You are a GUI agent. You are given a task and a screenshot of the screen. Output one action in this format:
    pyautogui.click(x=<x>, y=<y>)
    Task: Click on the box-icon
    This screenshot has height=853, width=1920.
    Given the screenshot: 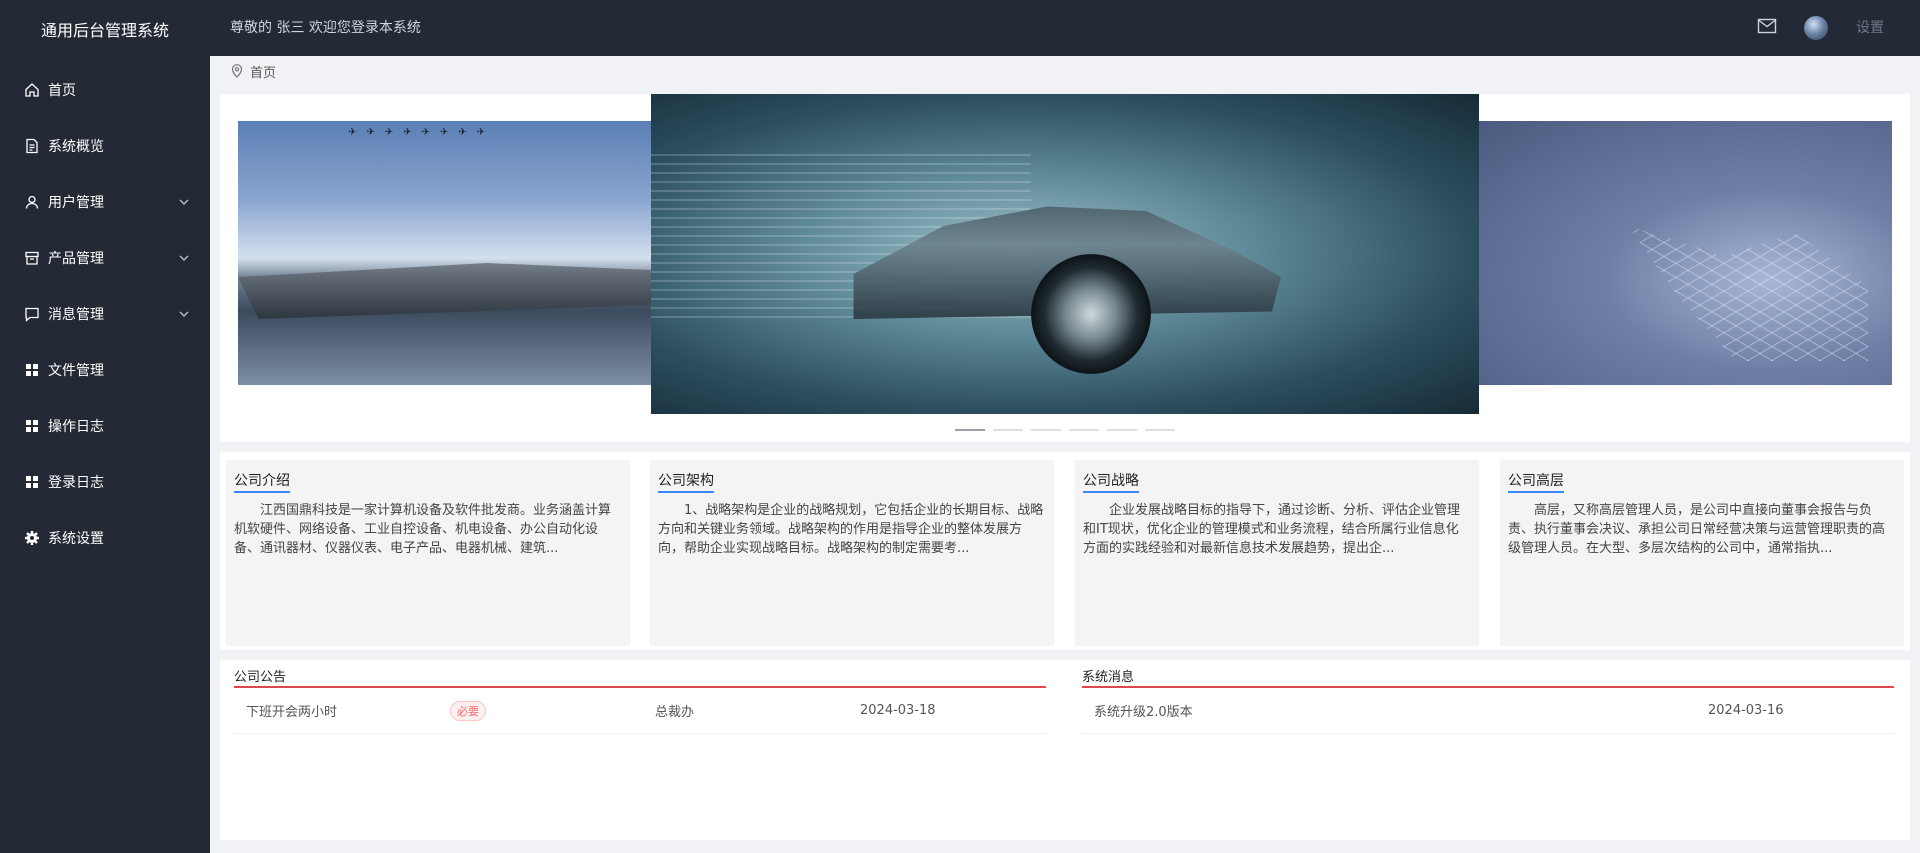 What is the action you would take?
    pyautogui.click(x=32, y=258)
    